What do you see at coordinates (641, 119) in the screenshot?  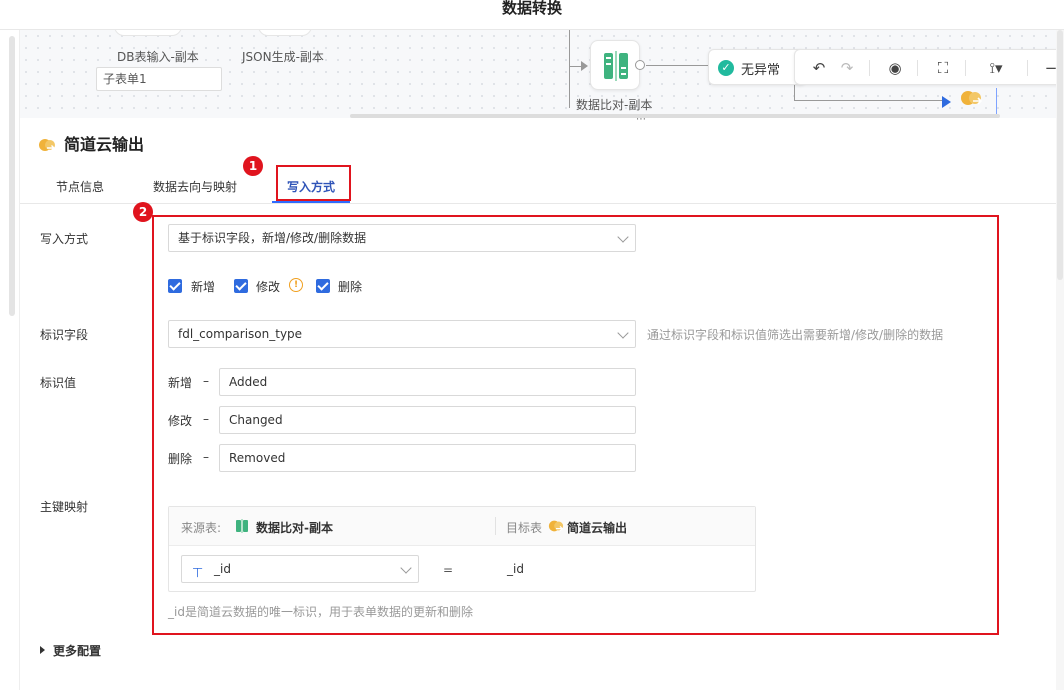 I see `resize-handle: ⋯` at bounding box center [641, 119].